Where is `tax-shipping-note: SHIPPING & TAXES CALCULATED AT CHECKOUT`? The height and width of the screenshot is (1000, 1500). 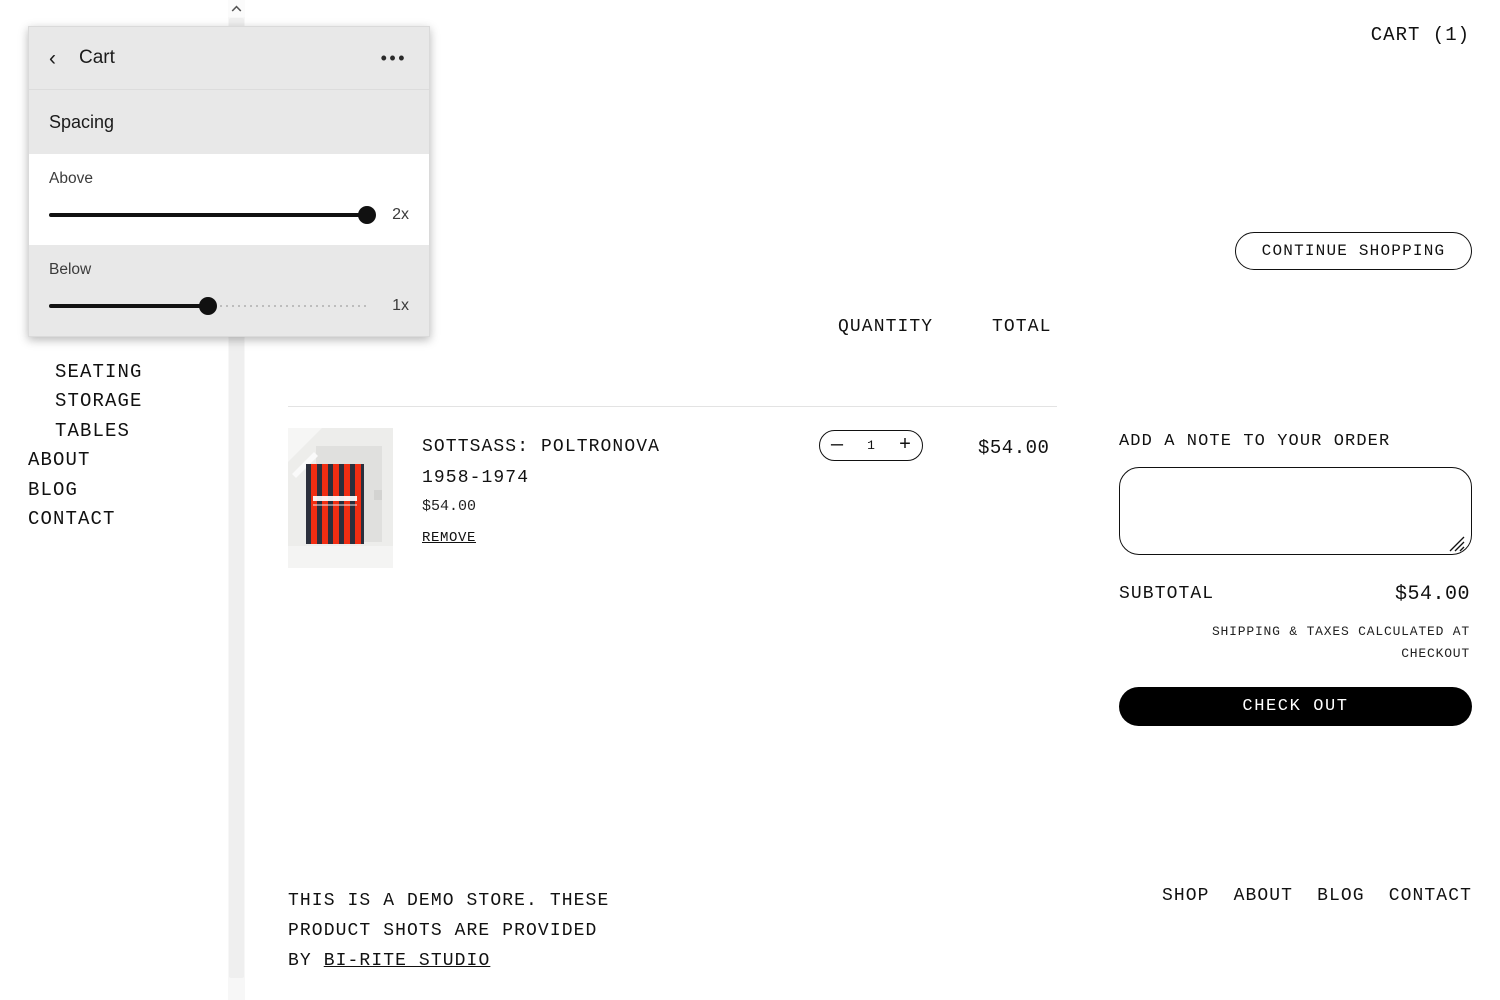
tax-shipping-note: SHIPPING & TAXES CALCULATED AT CHECKOUT is located at coordinates (1340, 642).